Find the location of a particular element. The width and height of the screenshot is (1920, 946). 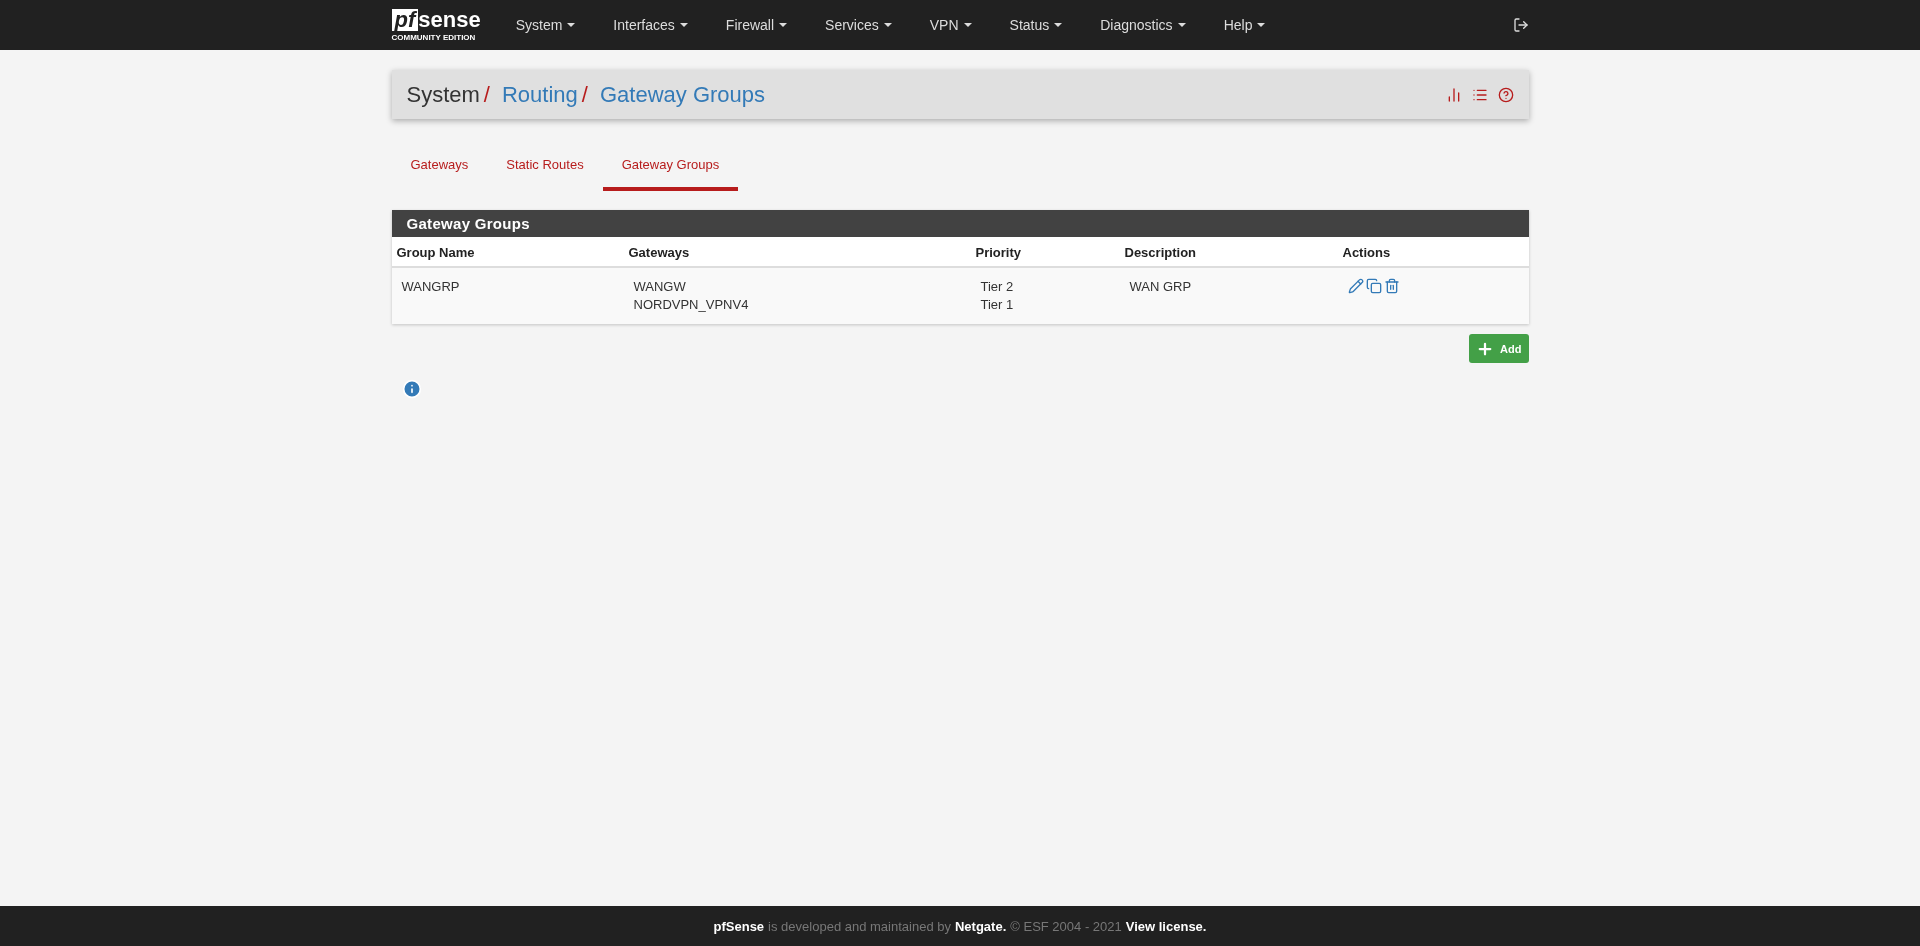

edit-icon is located at coordinates (1355, 286).